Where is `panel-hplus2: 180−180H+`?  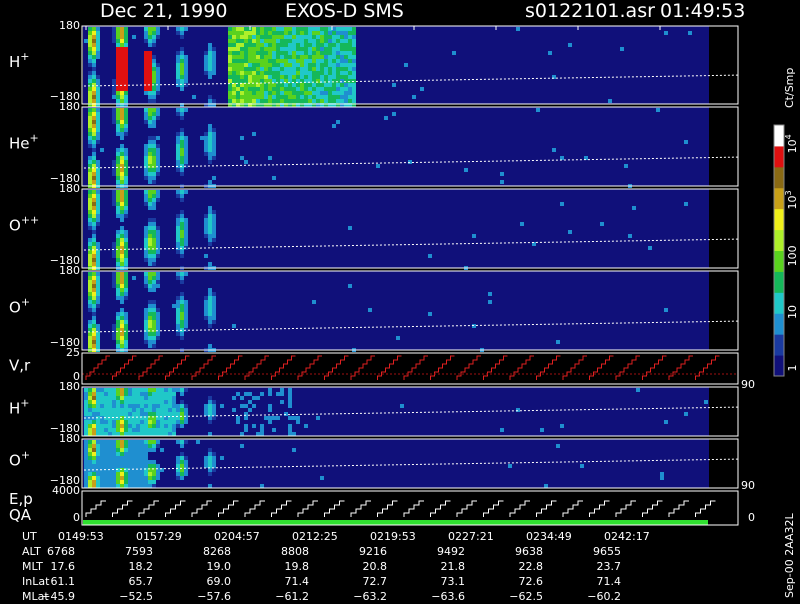 panel-hplus2: 180−180H+ is located at coordinates (374, 408).